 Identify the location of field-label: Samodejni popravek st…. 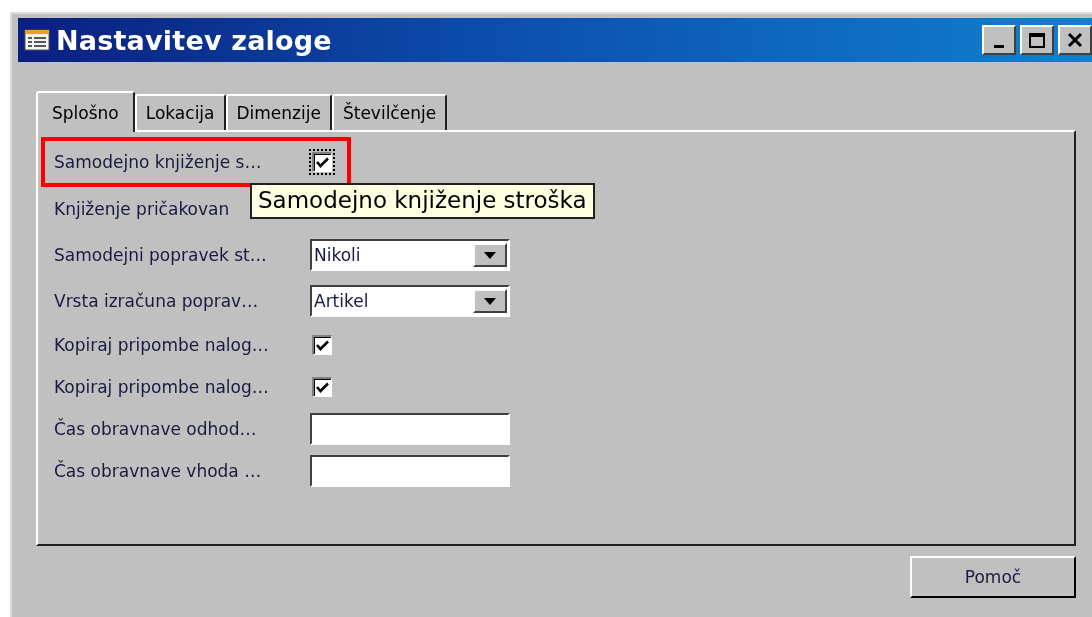
(161, 255).